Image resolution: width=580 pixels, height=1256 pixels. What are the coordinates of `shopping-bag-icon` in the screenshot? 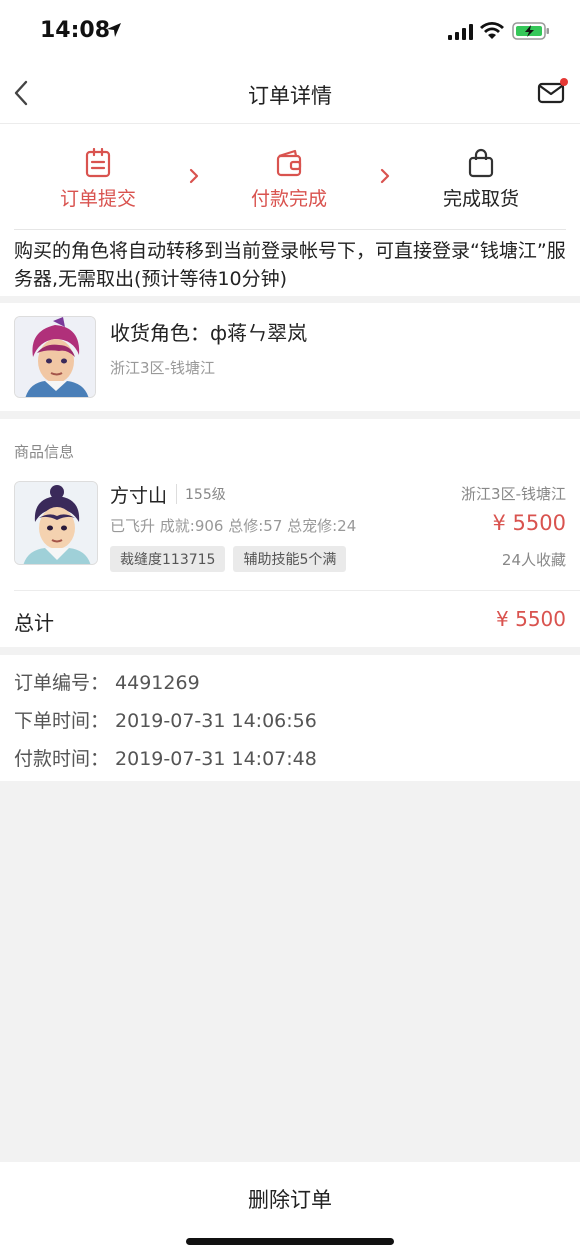 It's located at (481, 163).